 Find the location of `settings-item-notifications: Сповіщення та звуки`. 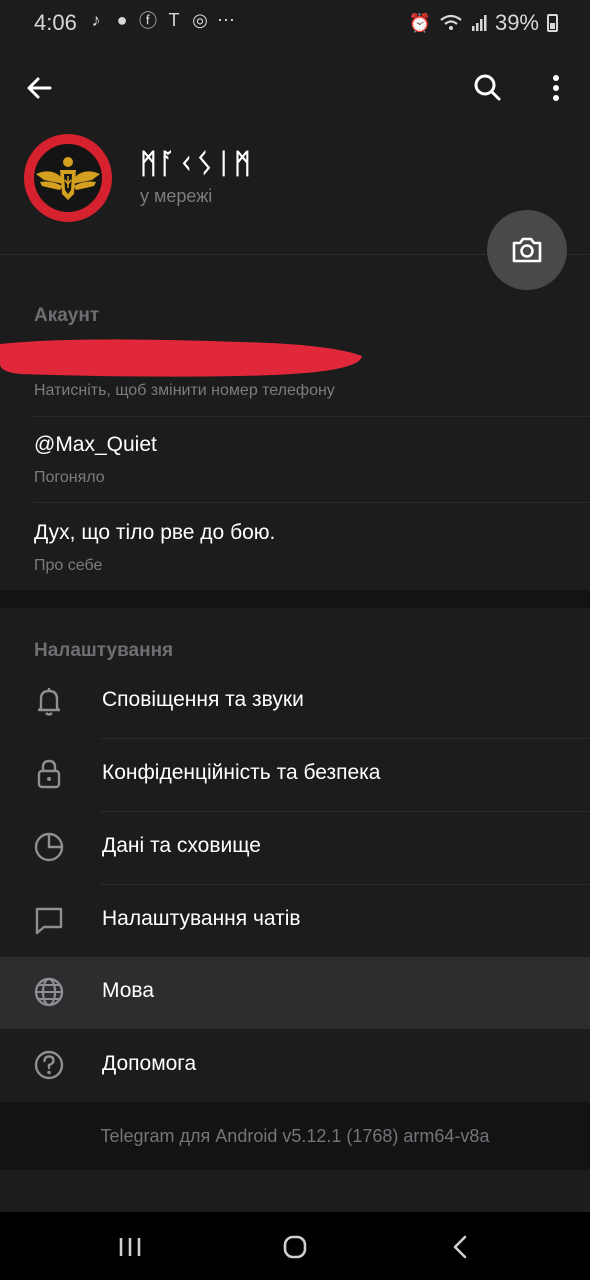

settings-item-notifications: Сповіщення та звуки is located at coordinates (295, 702).